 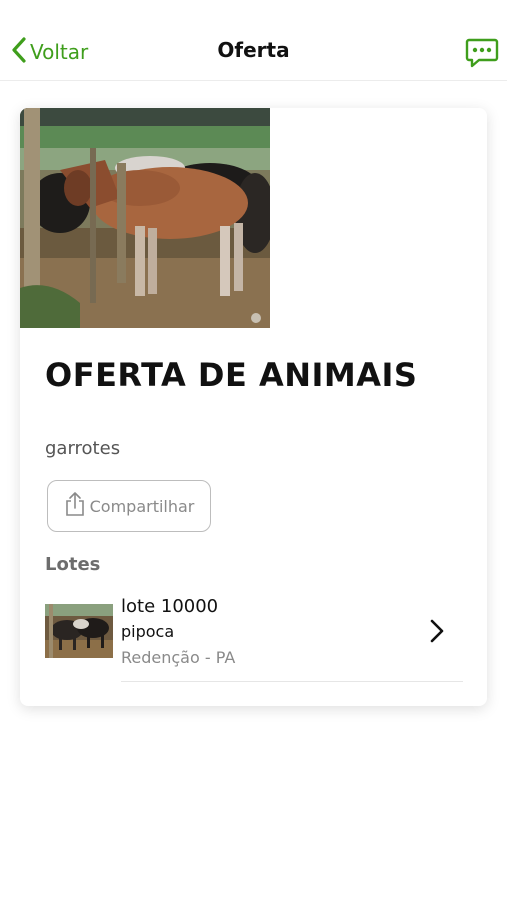 I want to click on offer-photo, so click(x=145, y=218).